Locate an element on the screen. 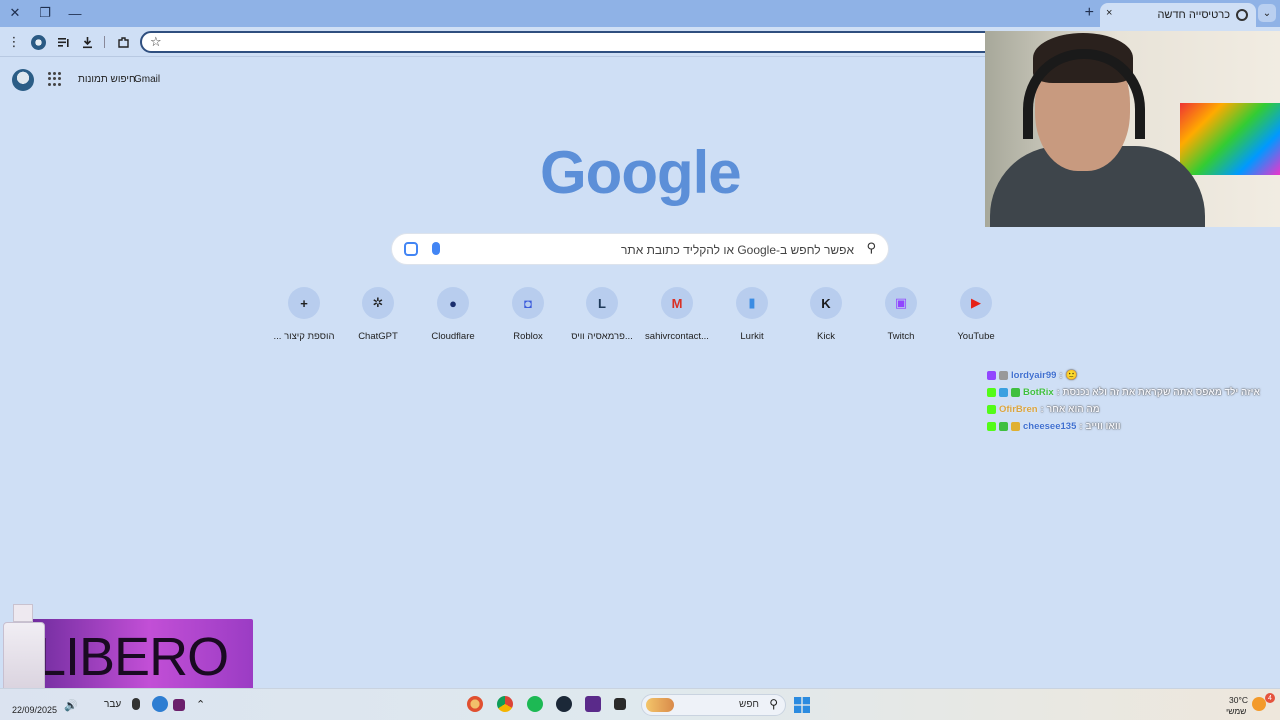  onenote-tray-icon is located at coordinates (179, 705).